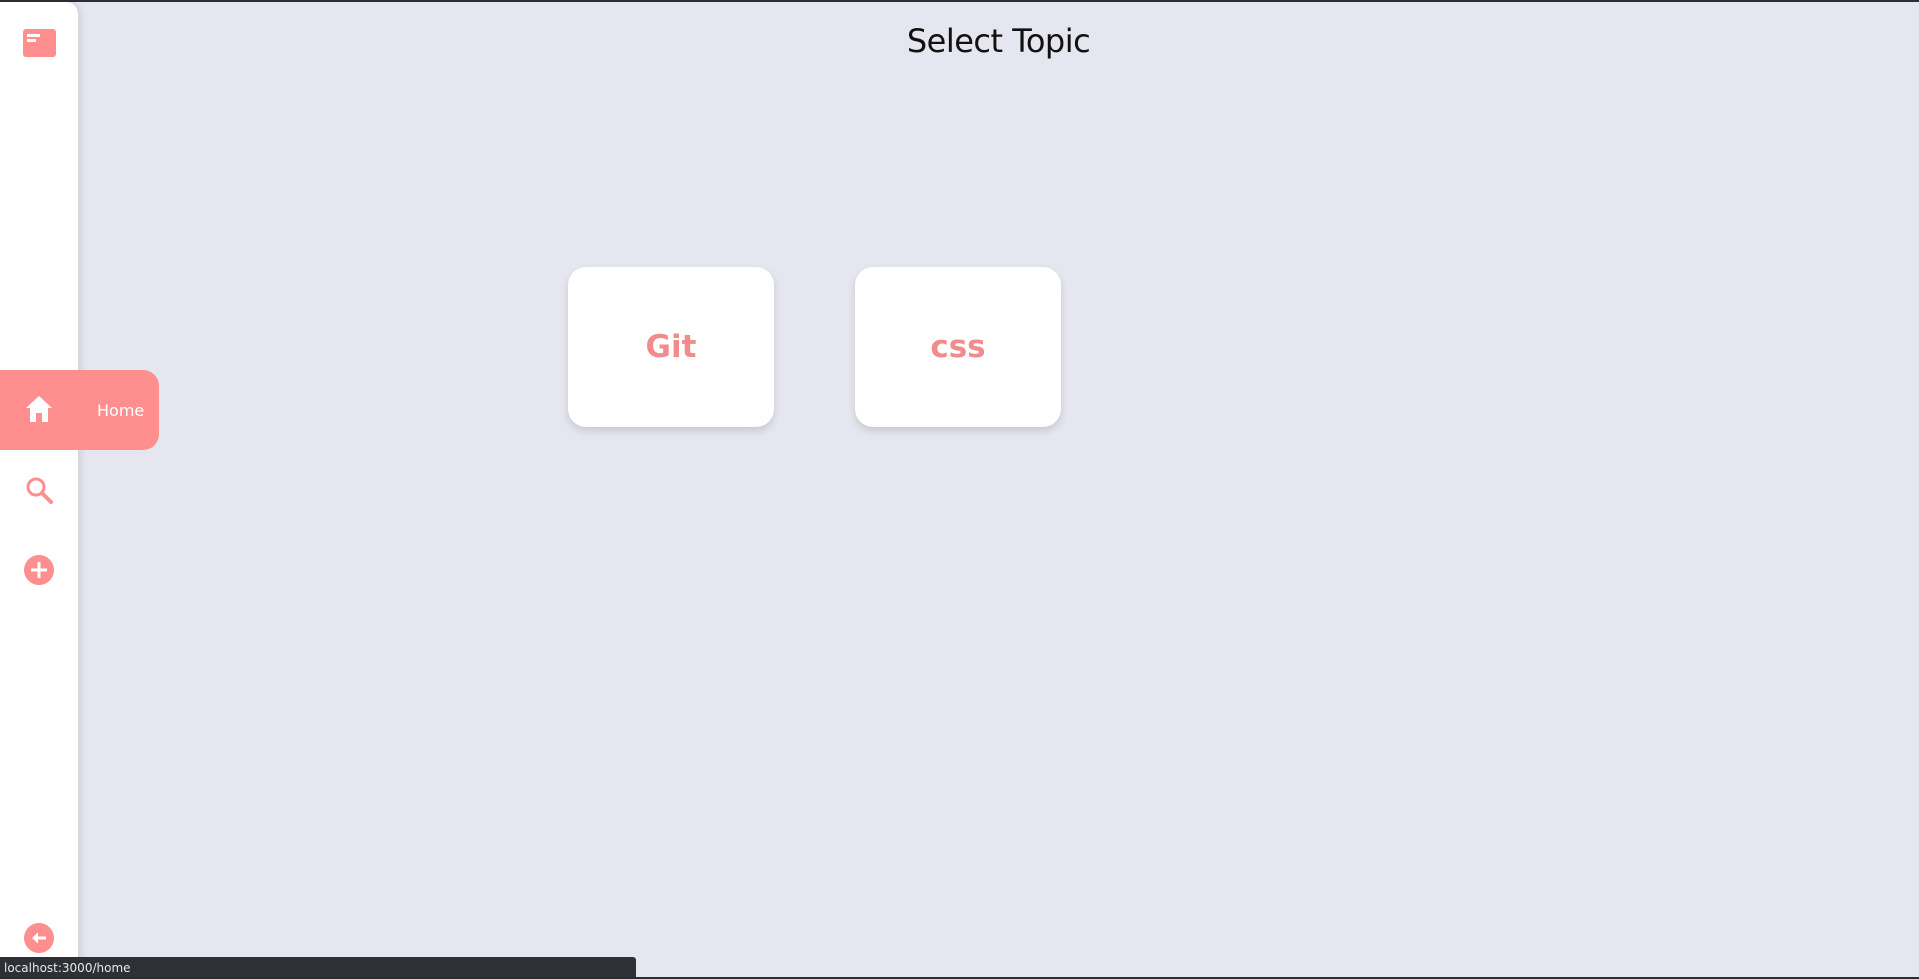  I want to click on sidebar-item-label: Home, so click(121, 410).